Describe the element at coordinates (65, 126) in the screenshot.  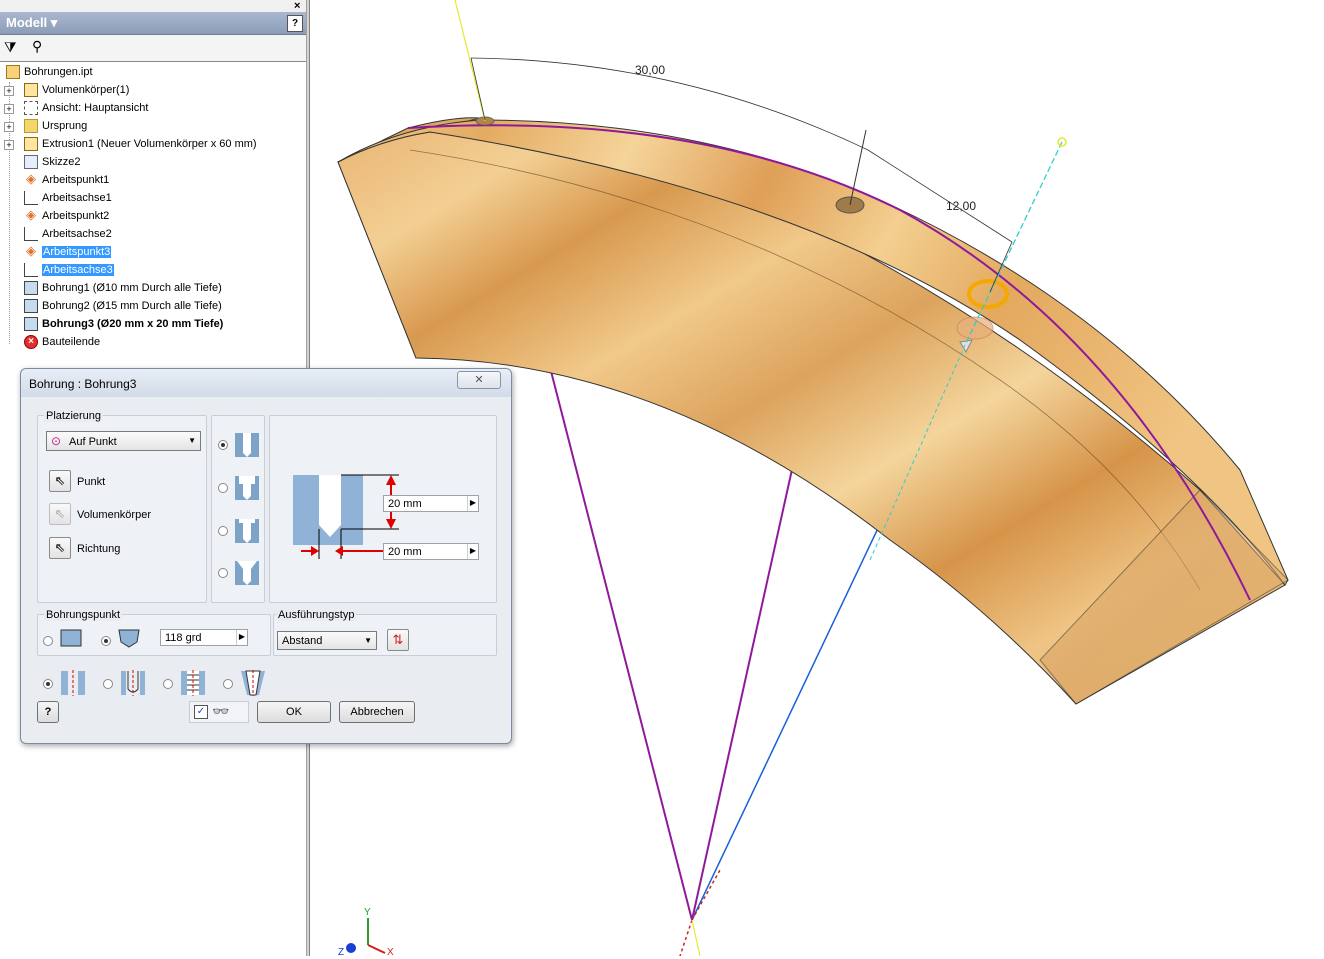
I see `tree-item-label: Ursprung` at that location.